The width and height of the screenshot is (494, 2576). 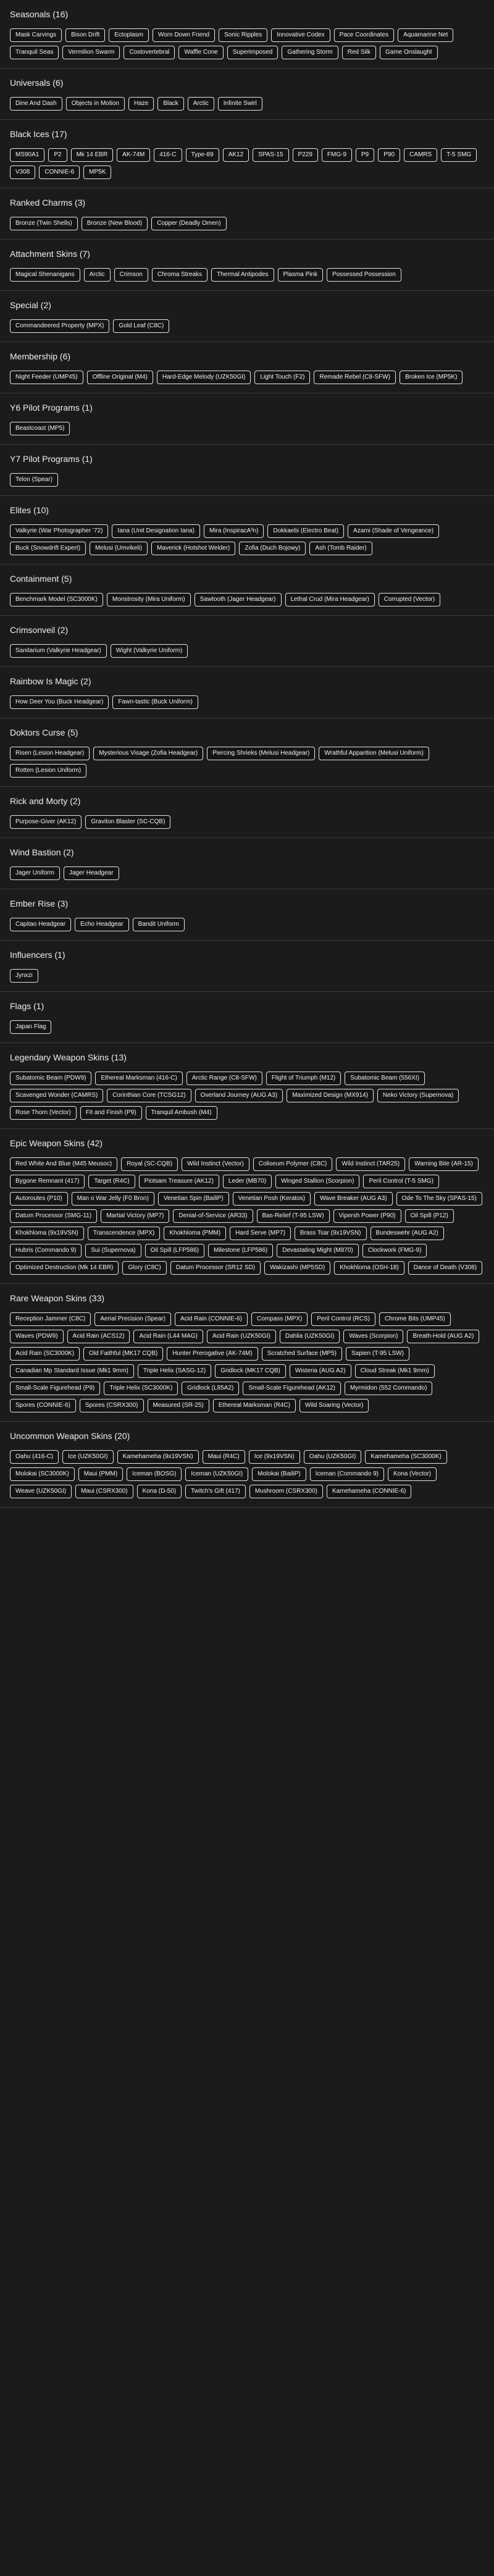 What do you see at coordinates (303, 1079) in the screenshot?
I see `item-chip: Flight of Triumph (M12)` at bounding box center [303, 1079].